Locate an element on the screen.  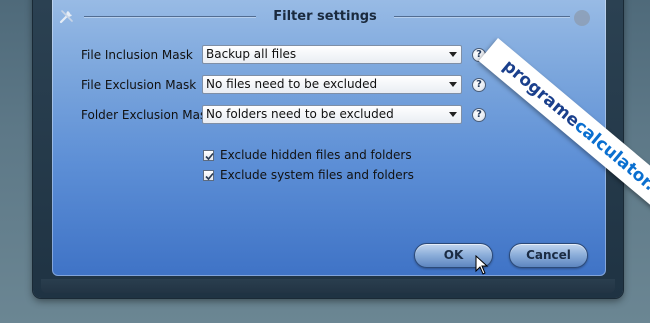
folder-exclusion-mask-value: No folders need to be excluded is located at coordinates (300, 114).